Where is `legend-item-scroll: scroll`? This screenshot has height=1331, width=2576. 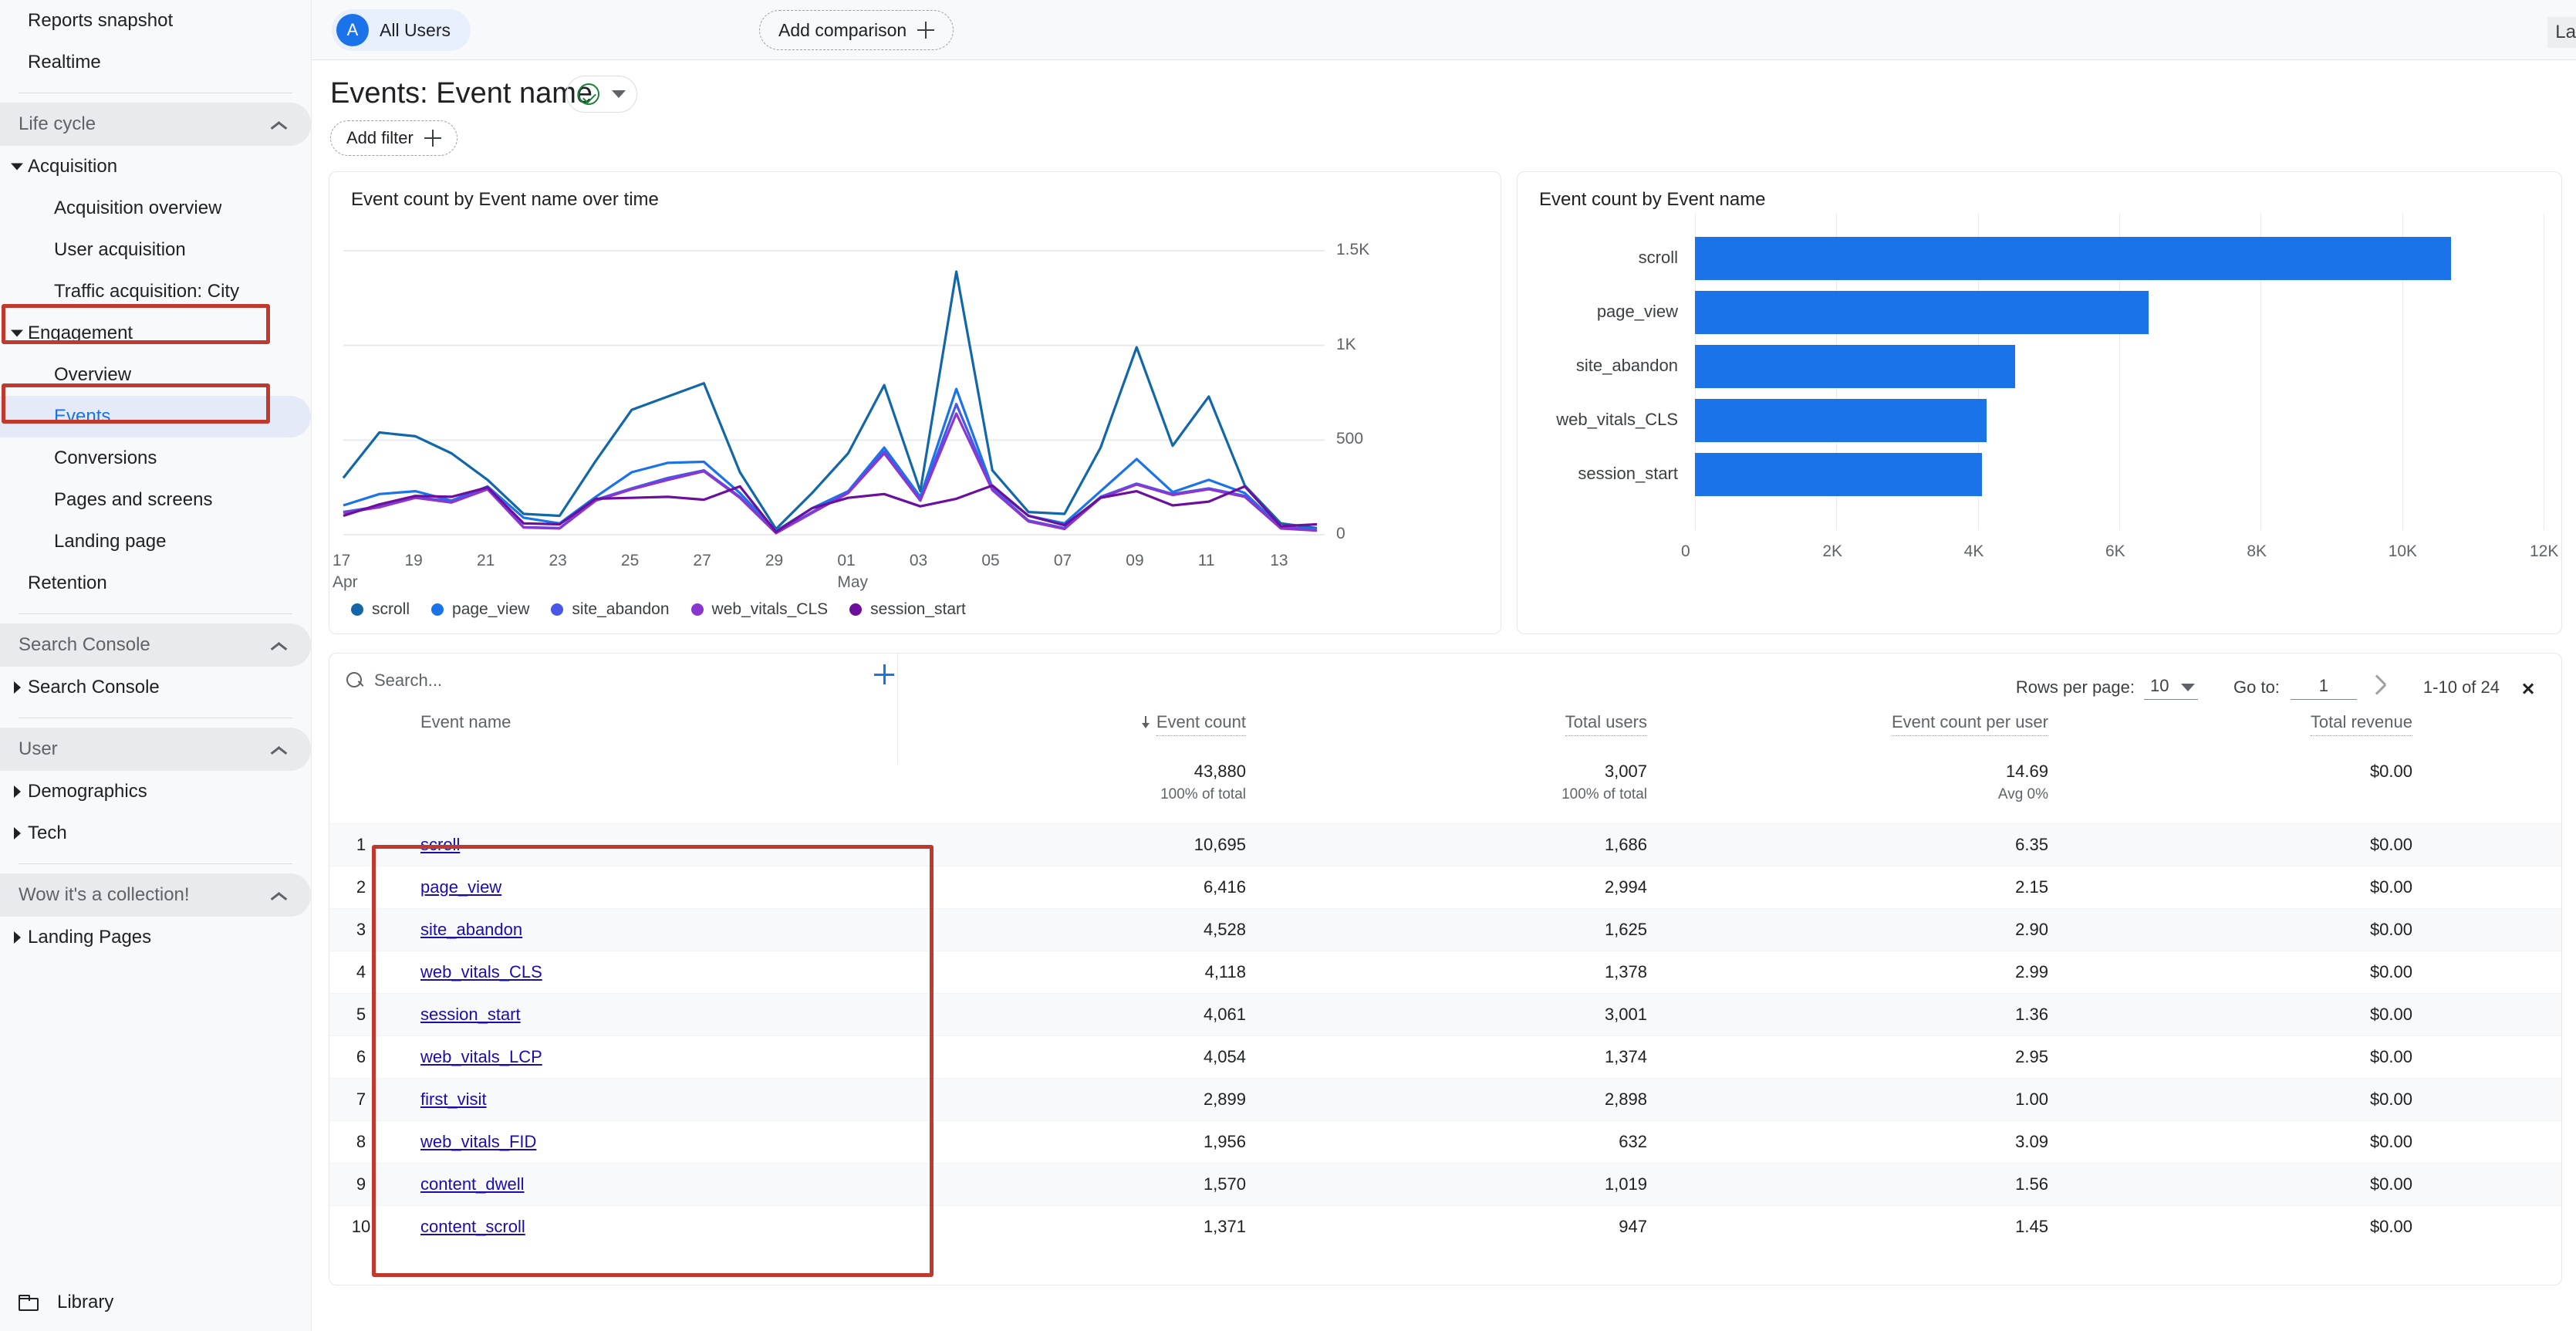 legend-item-scroll: scroll is located at coordinates (380, 609).